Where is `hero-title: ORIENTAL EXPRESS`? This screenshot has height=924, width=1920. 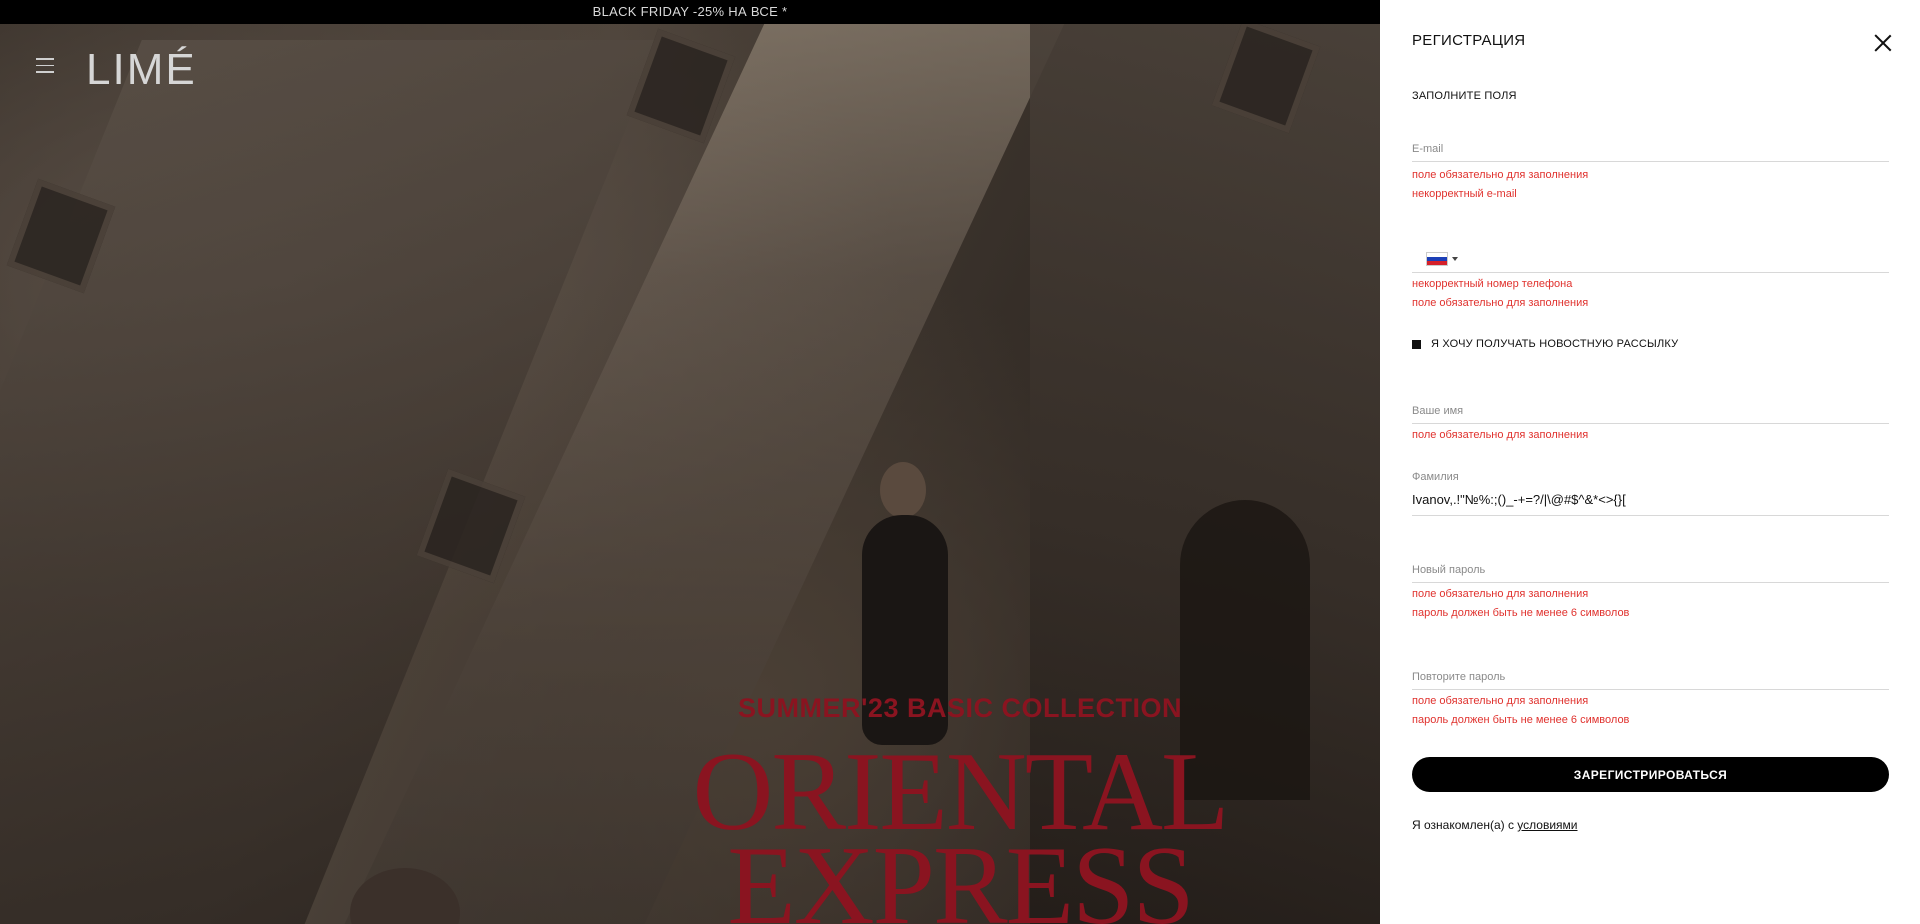
hero-title: ORIENTAL EXPRESS is located at coordinates (960, 830).